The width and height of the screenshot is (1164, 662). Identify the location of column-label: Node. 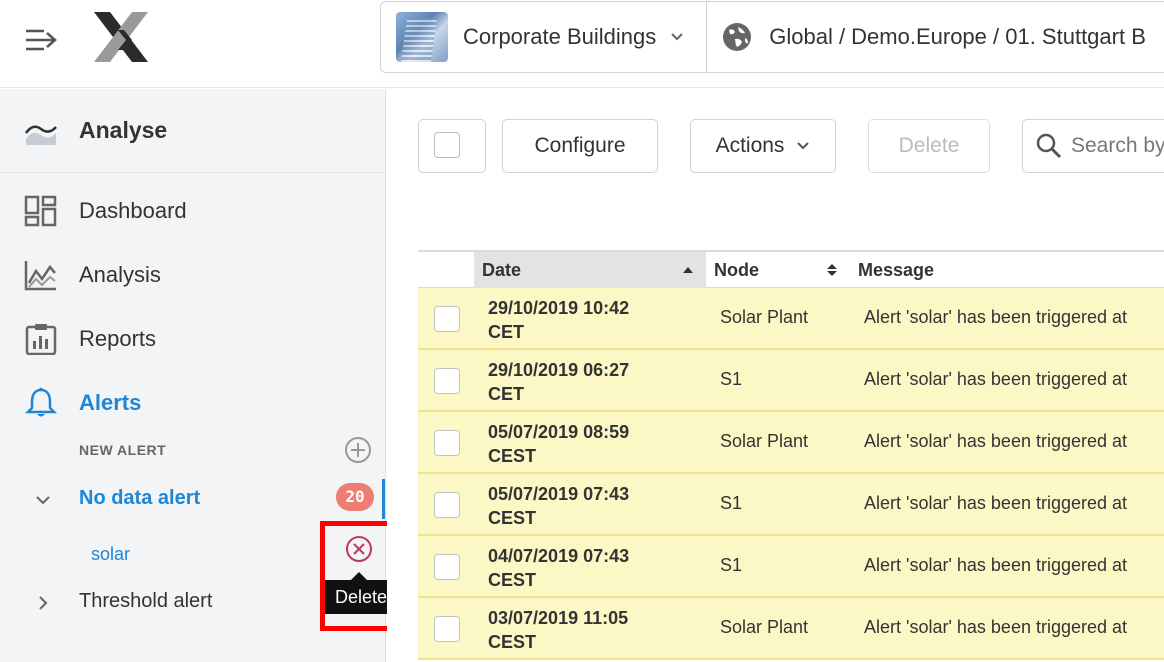
(736, 270).